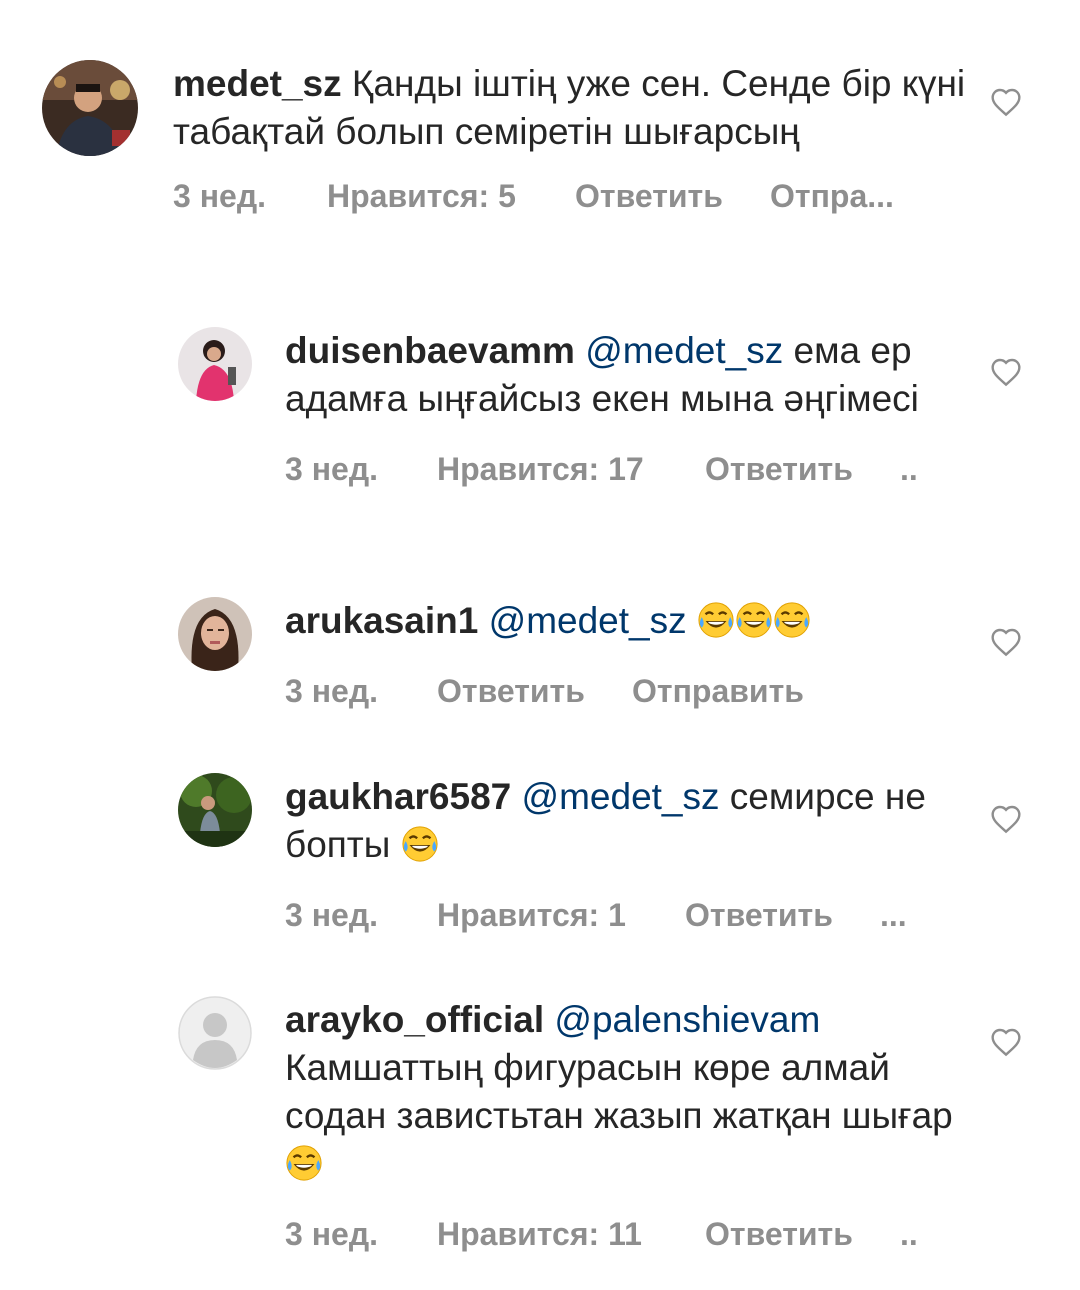  Describe the element at coordinates (451, 196) in the screenshot. I see `comment-likes-count: Нравится: 5` at that location.